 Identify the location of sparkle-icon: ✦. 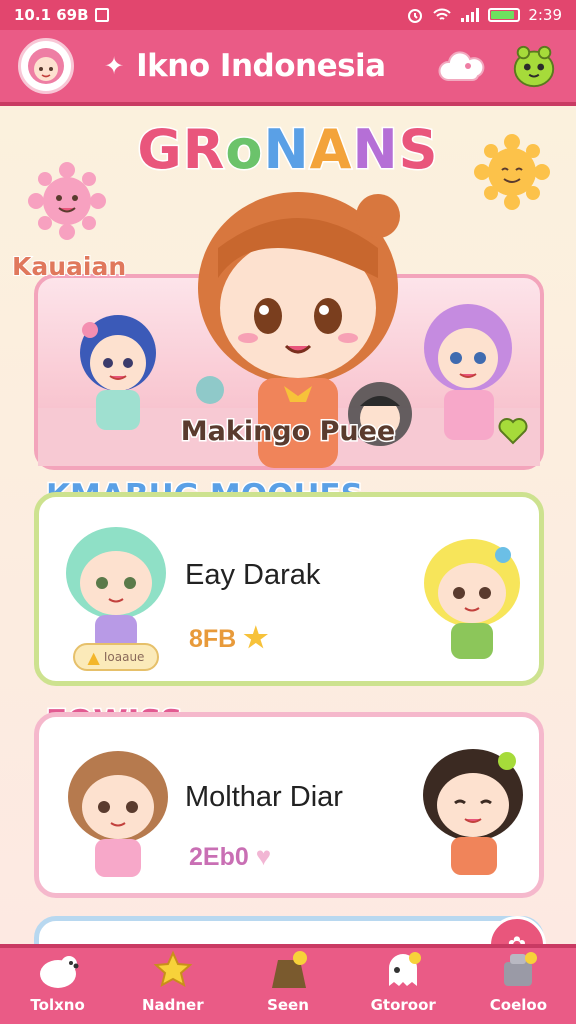
(114, 66).